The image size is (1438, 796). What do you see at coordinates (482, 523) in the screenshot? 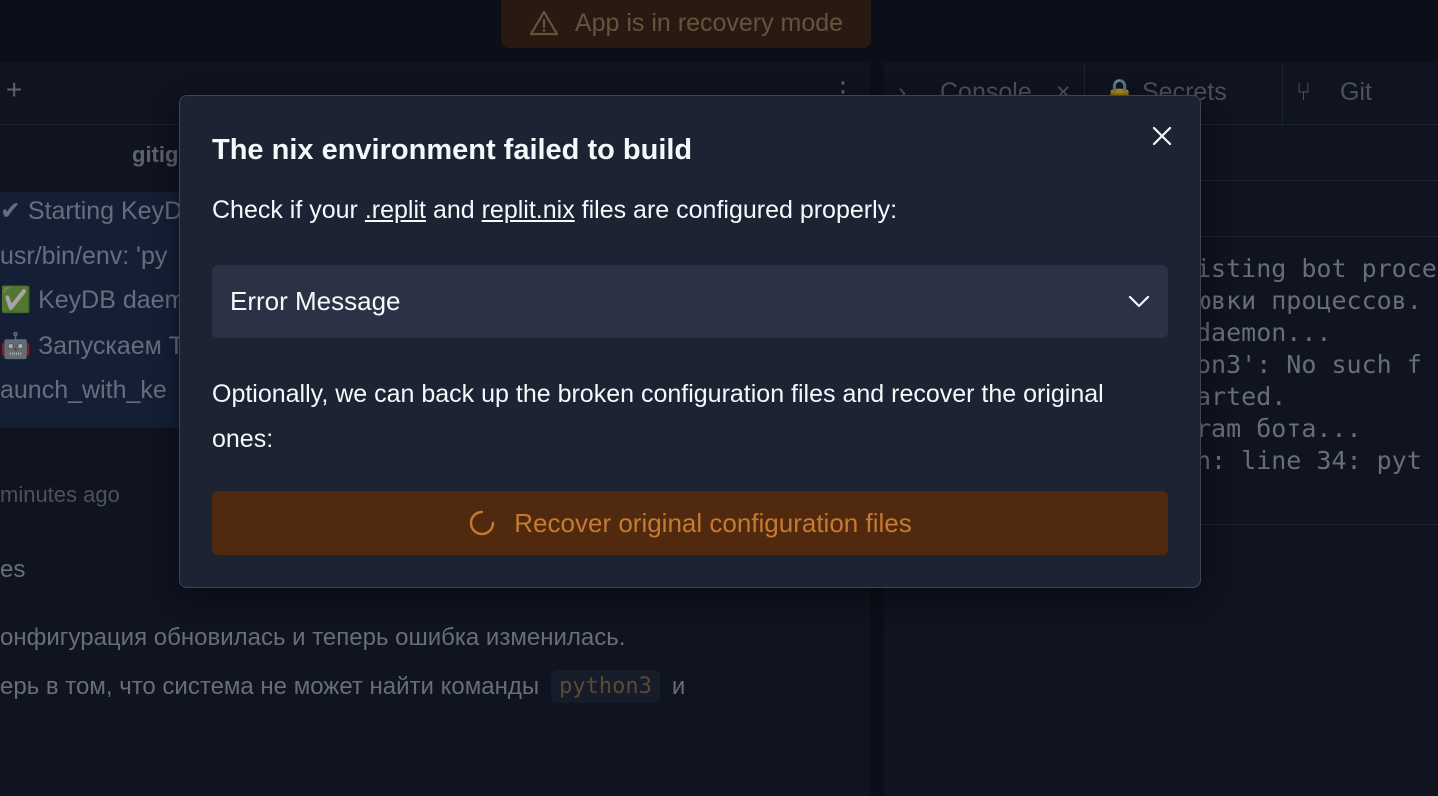
I see `loading-spinner-icon` at bounding box center [482, 523].